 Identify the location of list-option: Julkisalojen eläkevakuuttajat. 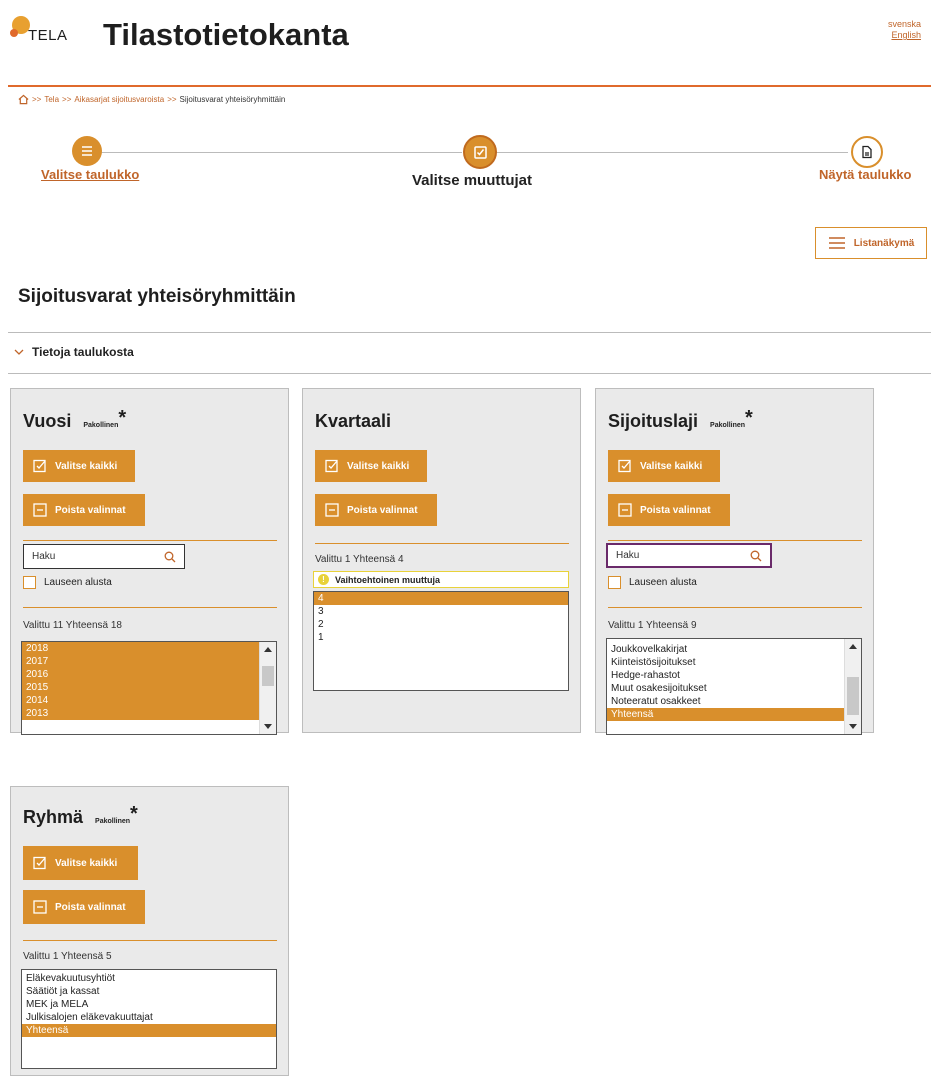
(149, 1017).